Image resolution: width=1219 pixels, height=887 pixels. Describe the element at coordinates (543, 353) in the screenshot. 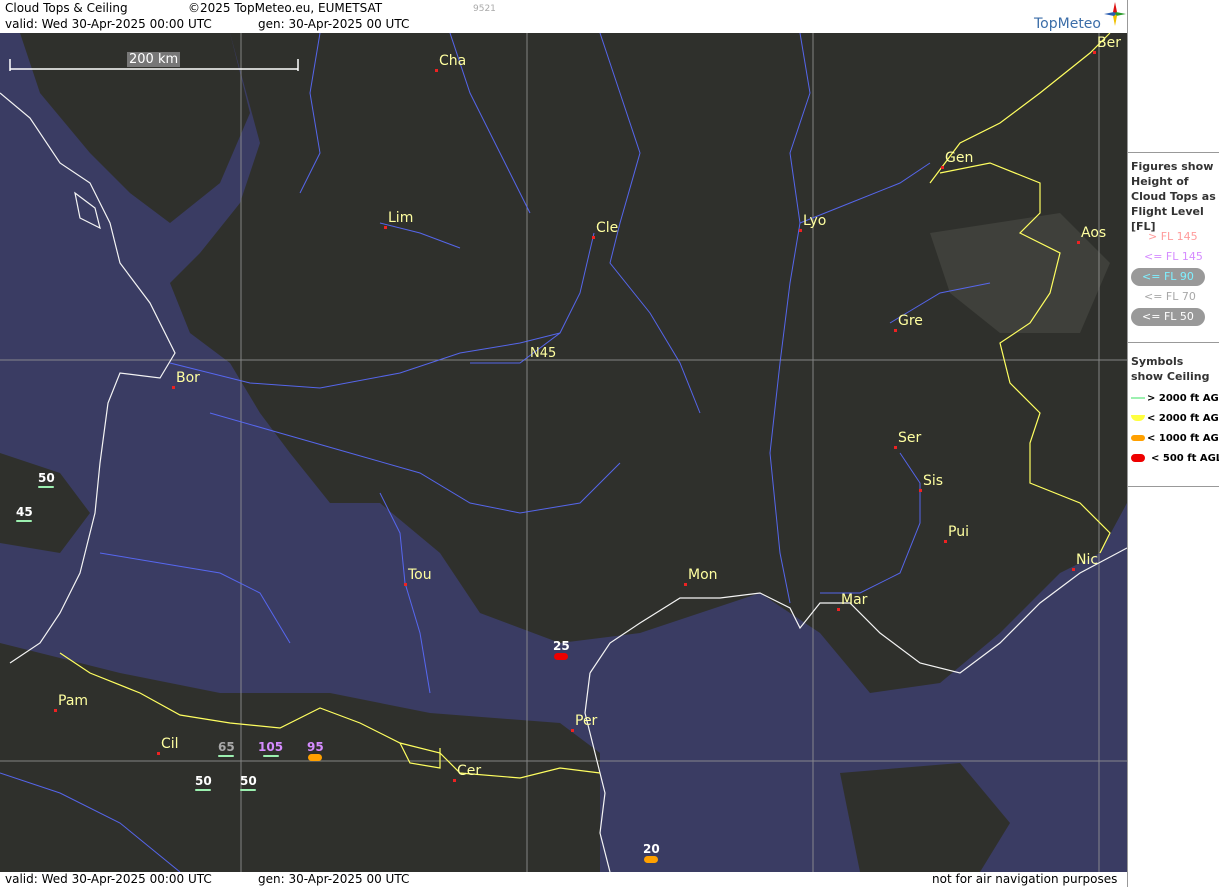

I see `latitude-label: N45` at that location.